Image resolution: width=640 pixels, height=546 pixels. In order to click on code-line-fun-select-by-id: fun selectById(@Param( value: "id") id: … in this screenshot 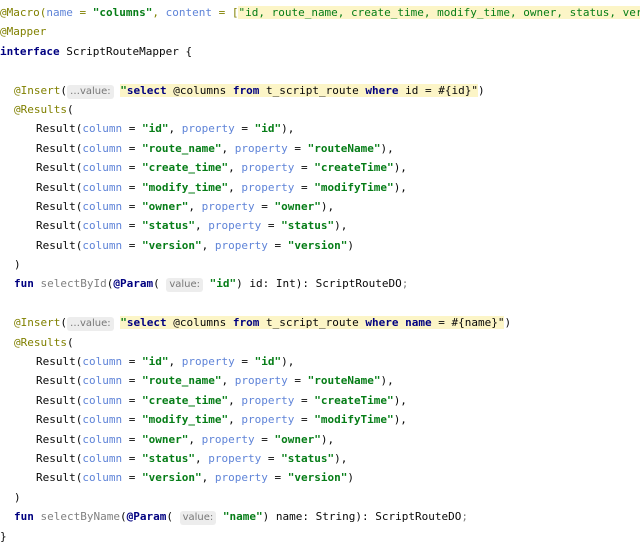, I will do `click(320, 283)`.